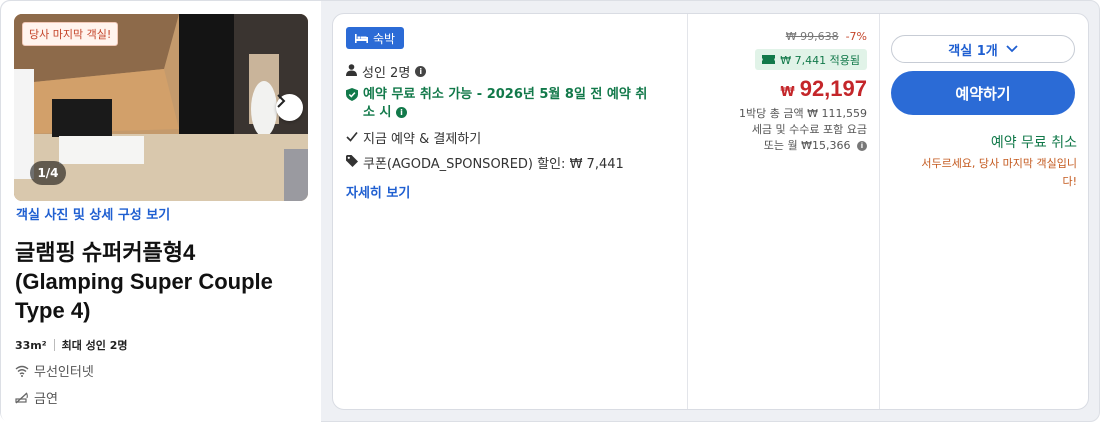 The width and height of the screenshot is (1100, 422). I want to click on tag-icon, so click(352, 161).